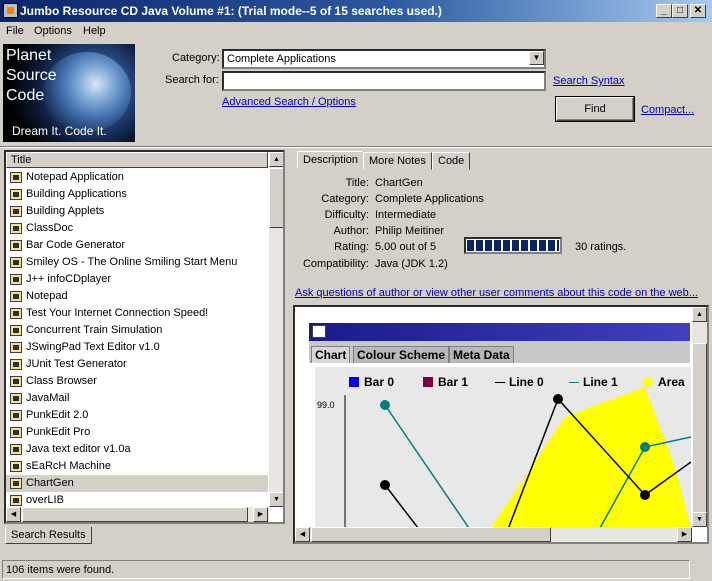 This screenshot has width=712, height=581. What do you see at coordinates (31, 75) in the screenshot?
I see `logo-title: Planet Source Code` at bounding box center [31, 75].